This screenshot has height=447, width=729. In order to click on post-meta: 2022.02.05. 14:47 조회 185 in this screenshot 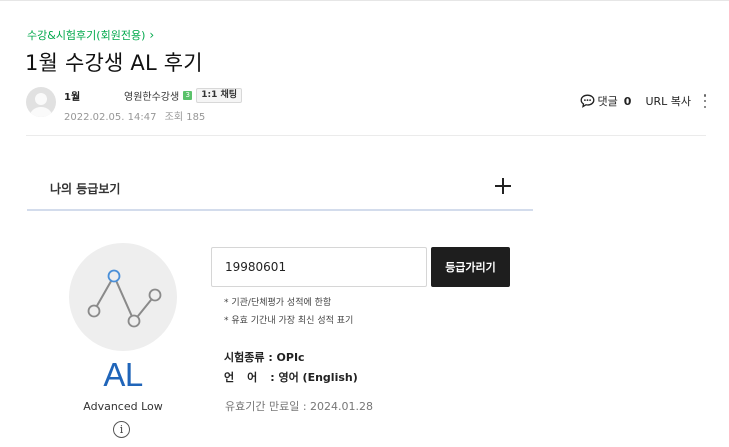, I will do `click(134, 115)`.